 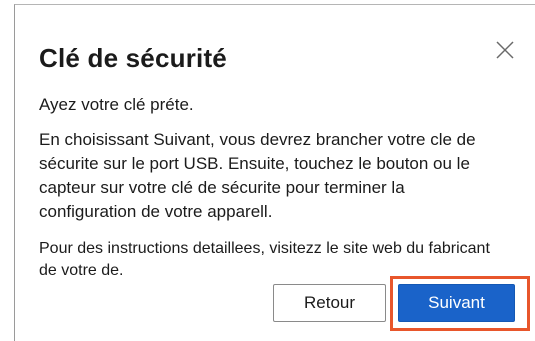 I want to click on dialog-subtitle: Ayez votre clé préte., so click(x=116, y=104).